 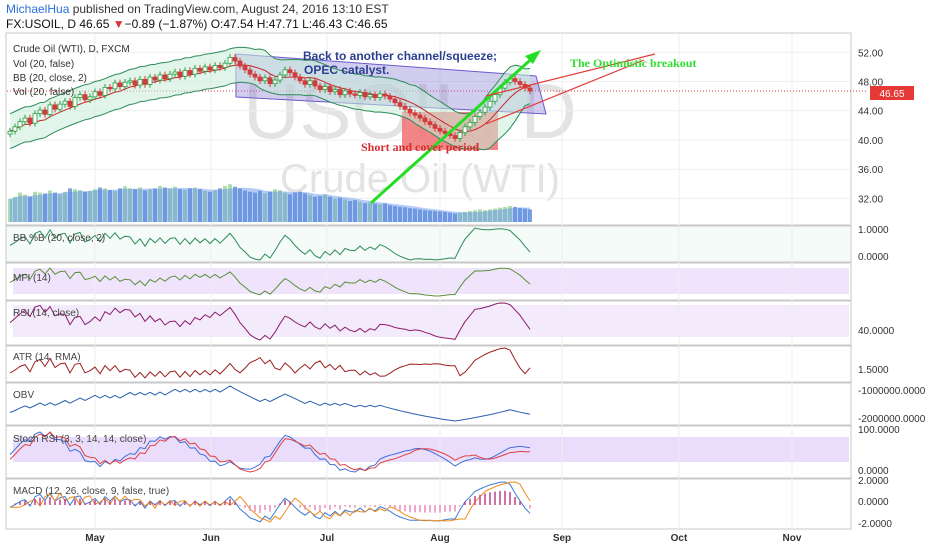 What do you see at coordinates (633, 63) in the screenshot?
I see `annotation-breakout: The Optimistic breakout` at bounding box center [633, 63].